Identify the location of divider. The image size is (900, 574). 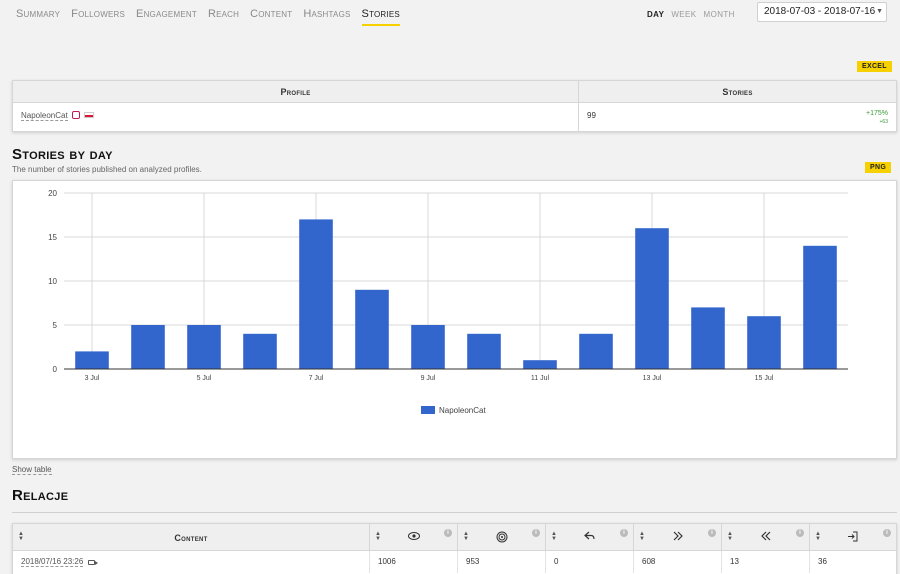
(454, 512).